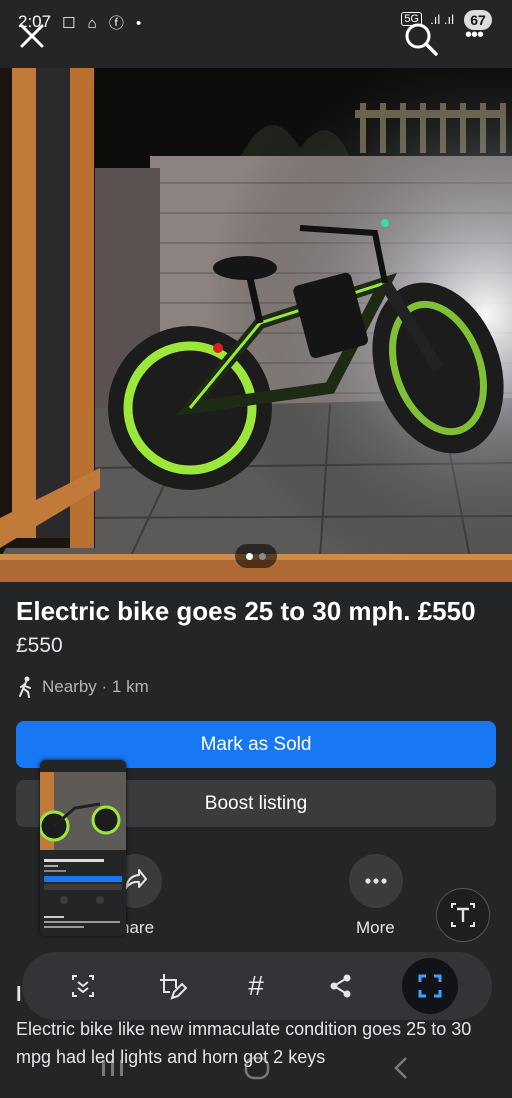  I want to click on recents-icon, so click(112, 1068).